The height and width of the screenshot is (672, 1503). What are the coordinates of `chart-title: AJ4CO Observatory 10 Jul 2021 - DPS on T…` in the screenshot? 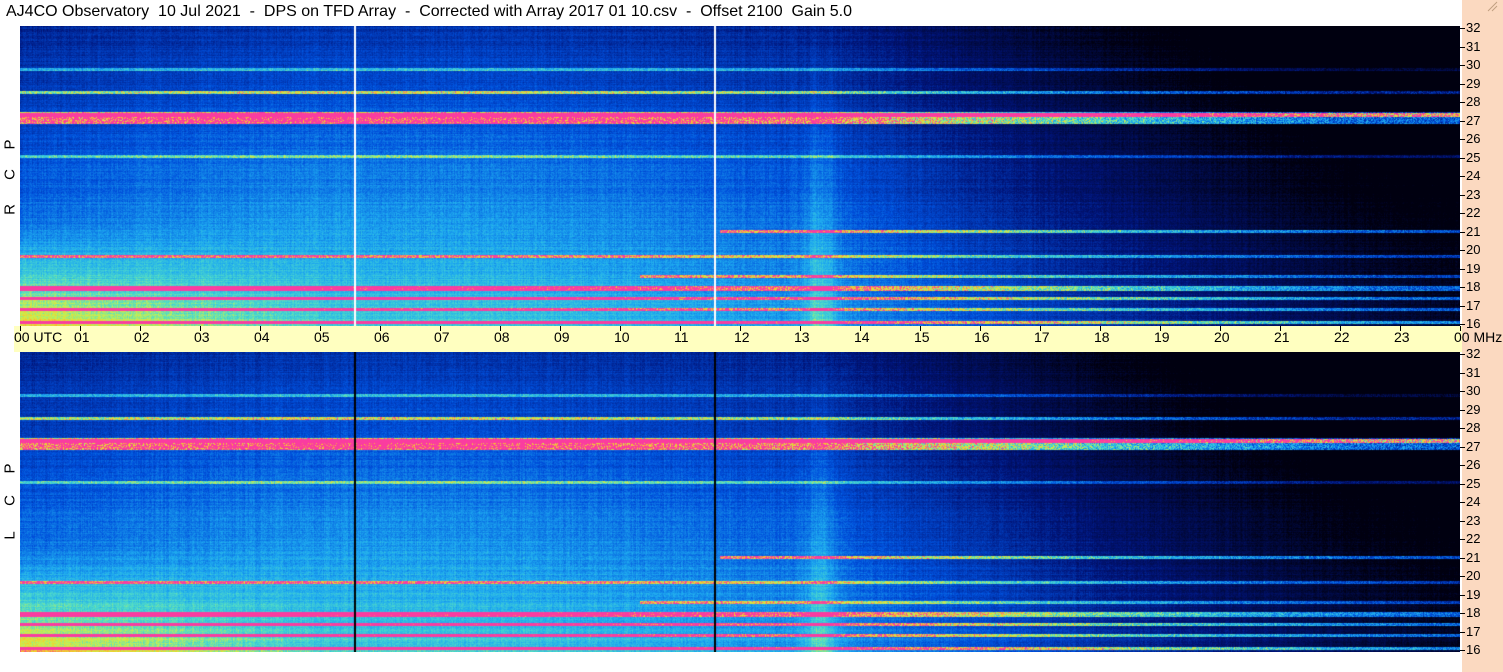 It's located at (429, 11).